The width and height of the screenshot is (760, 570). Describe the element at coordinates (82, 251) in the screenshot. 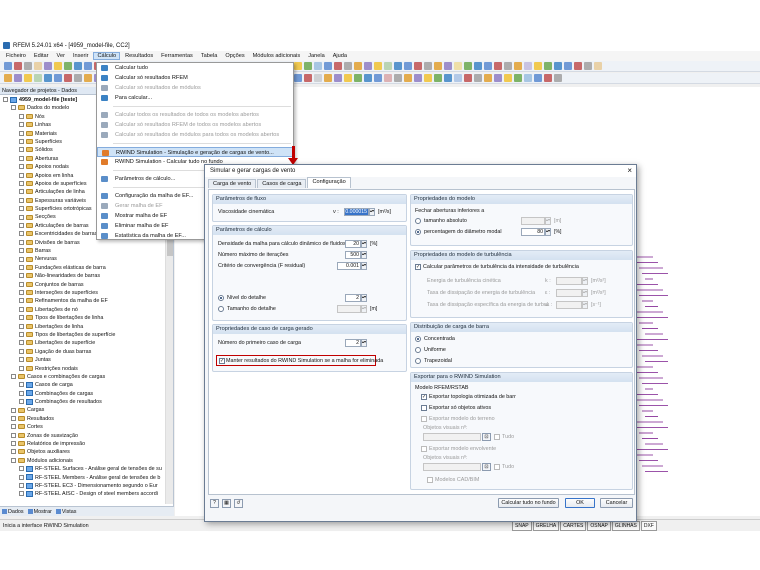

I see `tree-item: Barras` at that location.